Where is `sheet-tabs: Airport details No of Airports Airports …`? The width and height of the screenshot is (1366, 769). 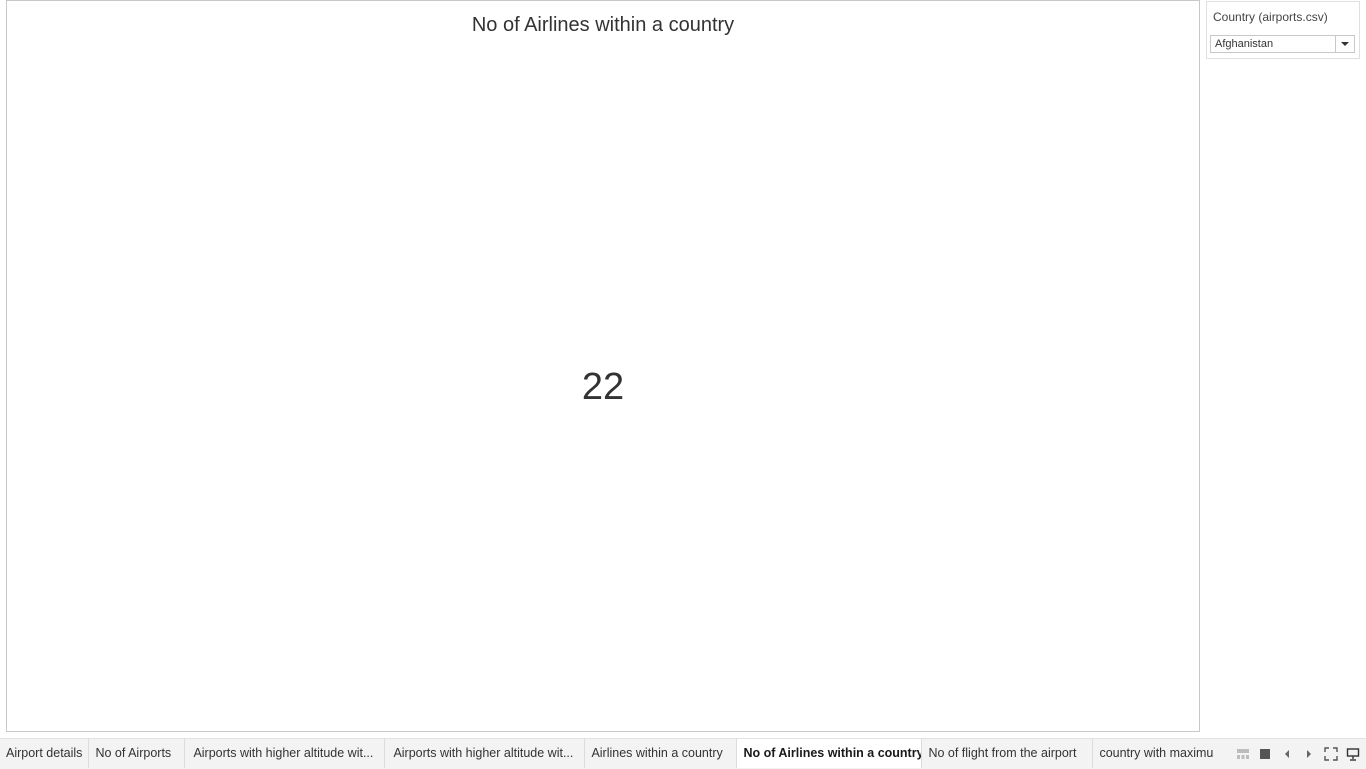 sheet-tabs: Airport details No of Airports Airports … is located at coordinates (611, 754).